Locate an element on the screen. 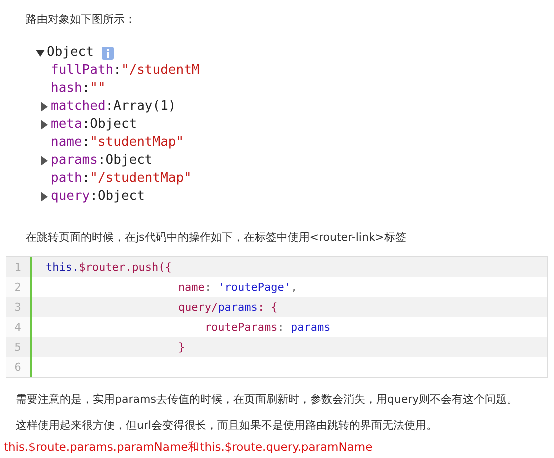 Image resolution: width=554 pixels, height=458 pixels. code-line: name: 'routePage', is located at coordinates (237, 287).